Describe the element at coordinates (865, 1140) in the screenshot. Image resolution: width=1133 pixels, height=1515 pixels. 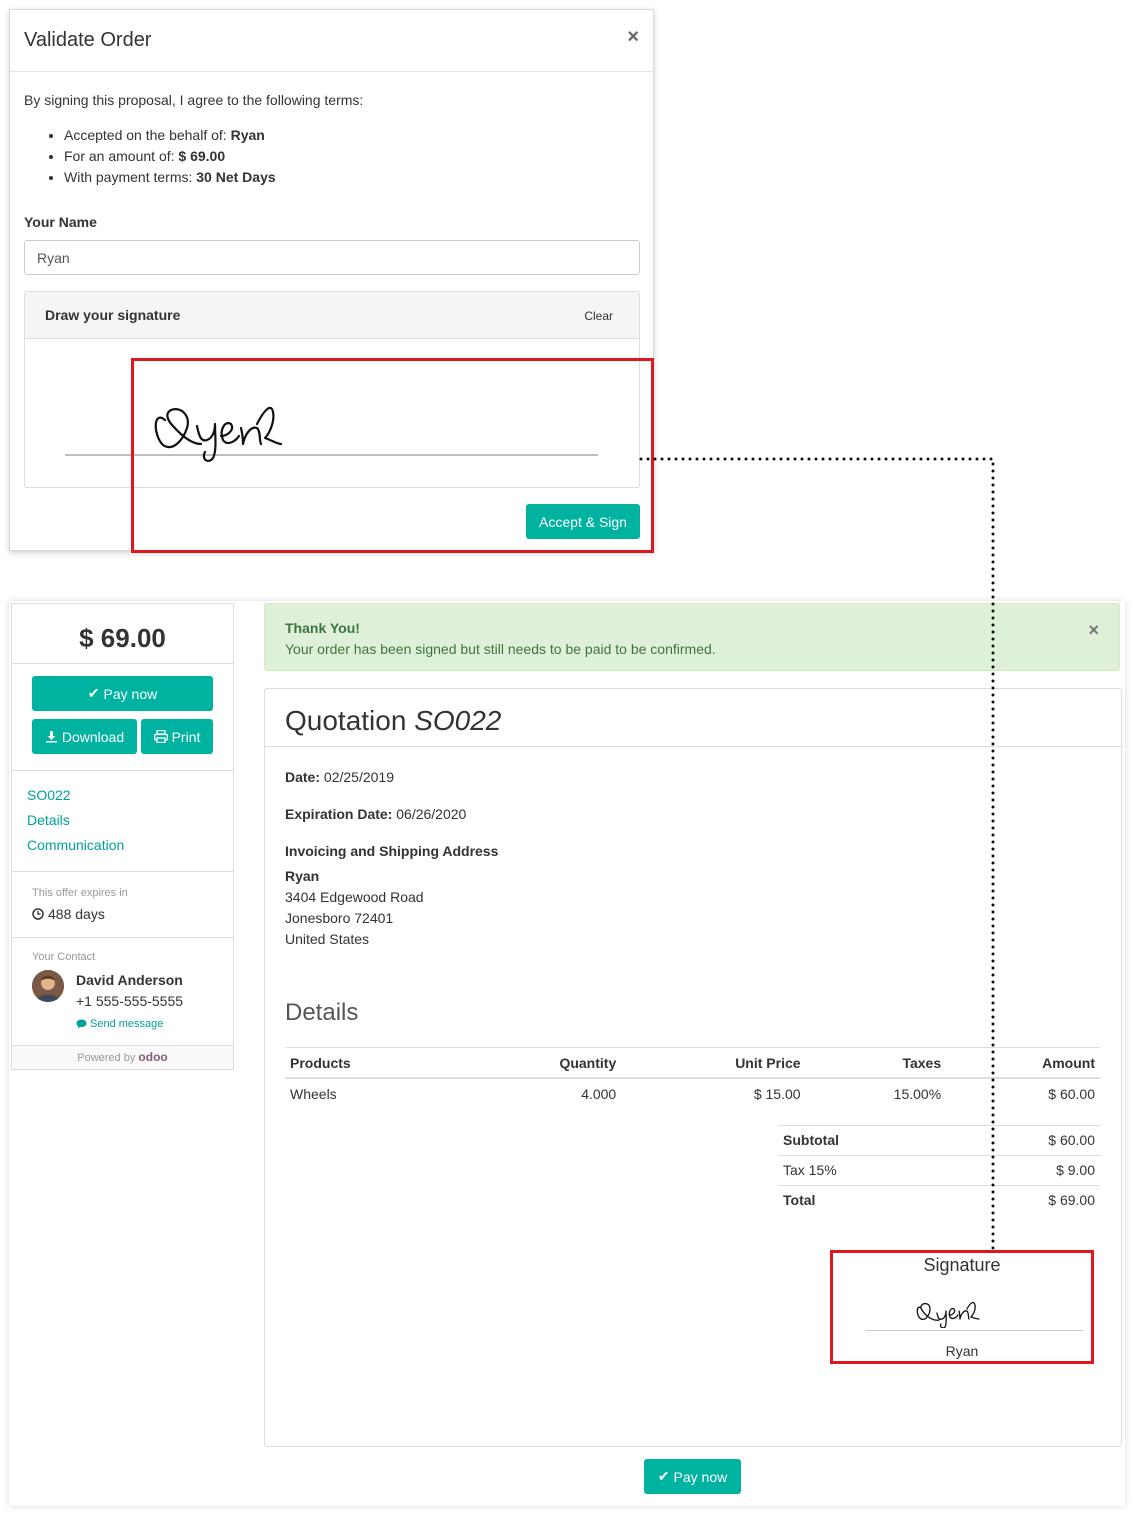
I see `subtotal-label: Subtotal` at that location.